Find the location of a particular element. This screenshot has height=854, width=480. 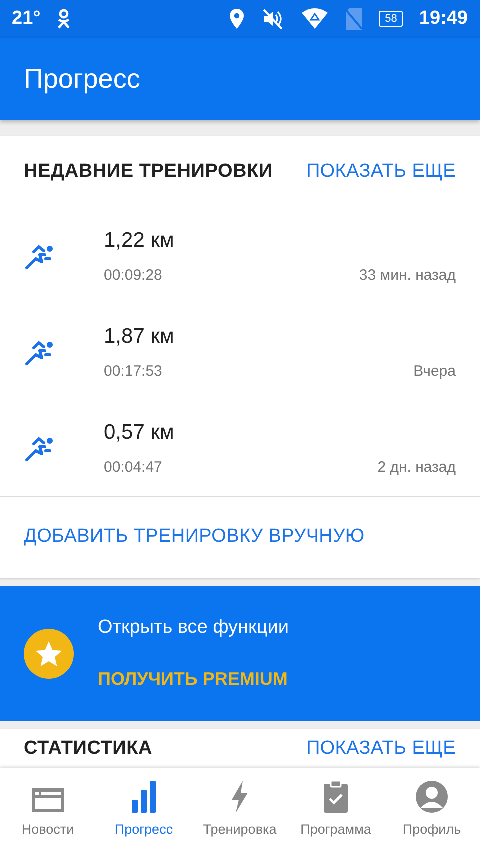

clipboard-check-icon is located at coordinates (336, 797).